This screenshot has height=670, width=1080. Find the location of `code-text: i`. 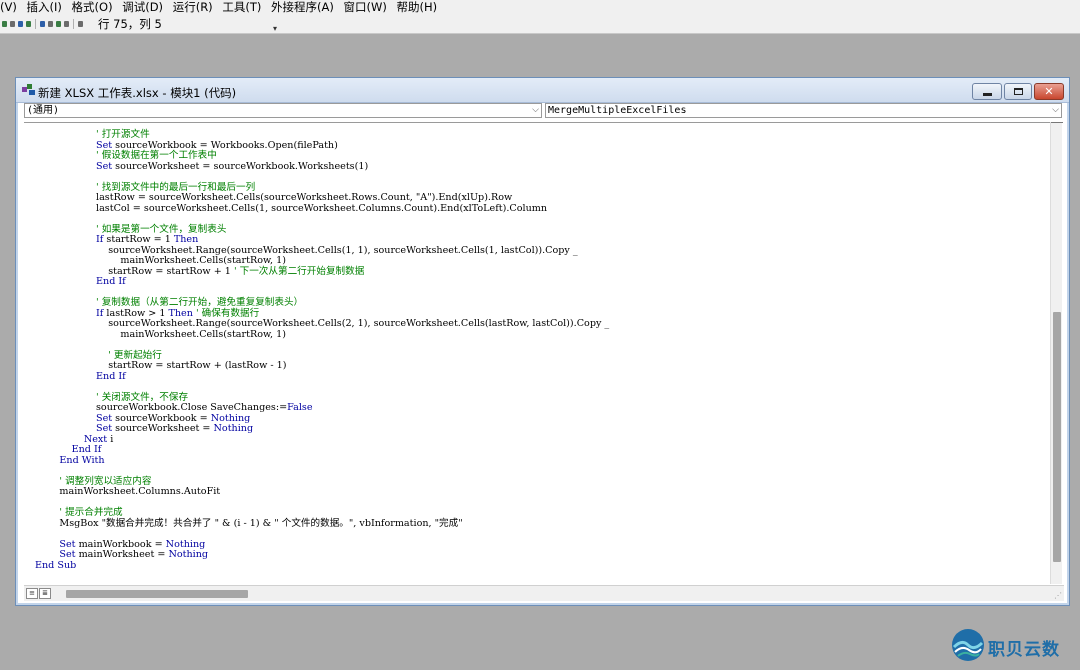

code-text: i is located at coordinates (110, 439).